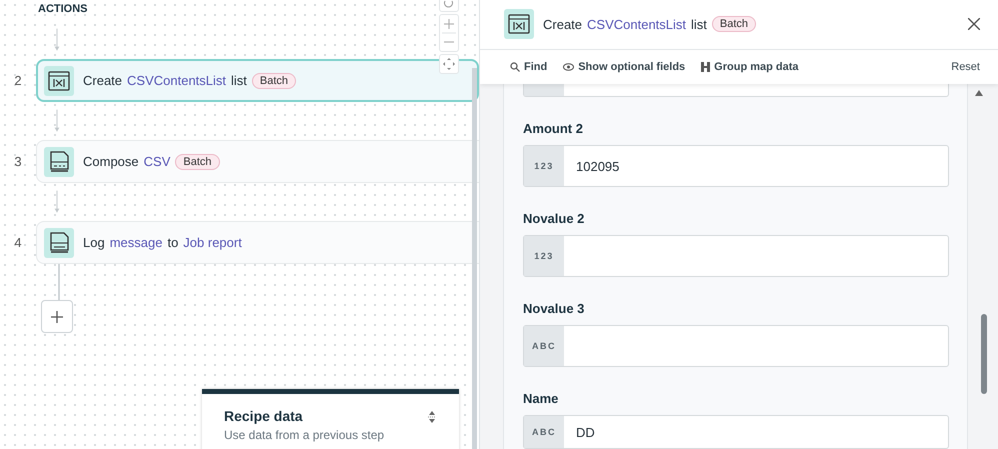 This screenshot has width=998, height=449. What do you see at coordinates (974, 24) in the screenshot?
I see `close-icon` at bounding box center [974, 24].